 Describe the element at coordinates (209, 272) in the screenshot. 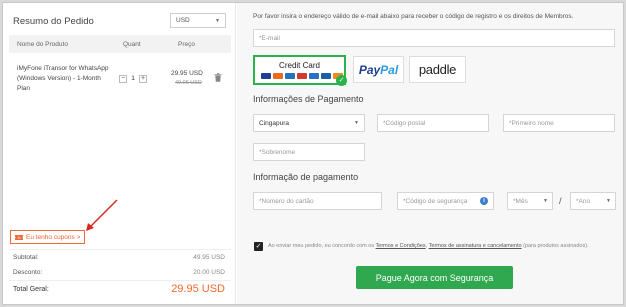

I see `discount-value: 20.00 USD` at that location.